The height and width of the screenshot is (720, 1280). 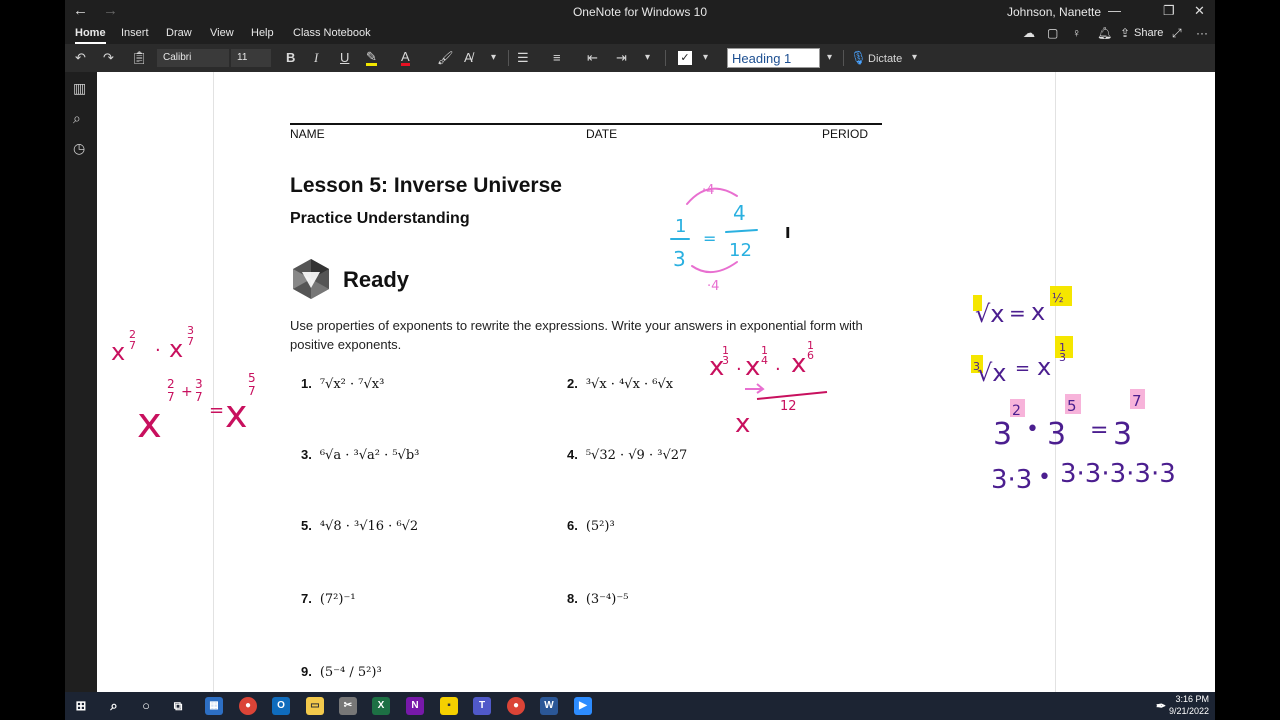 I want to click on letterbox-left, so click(x=32, y=360).